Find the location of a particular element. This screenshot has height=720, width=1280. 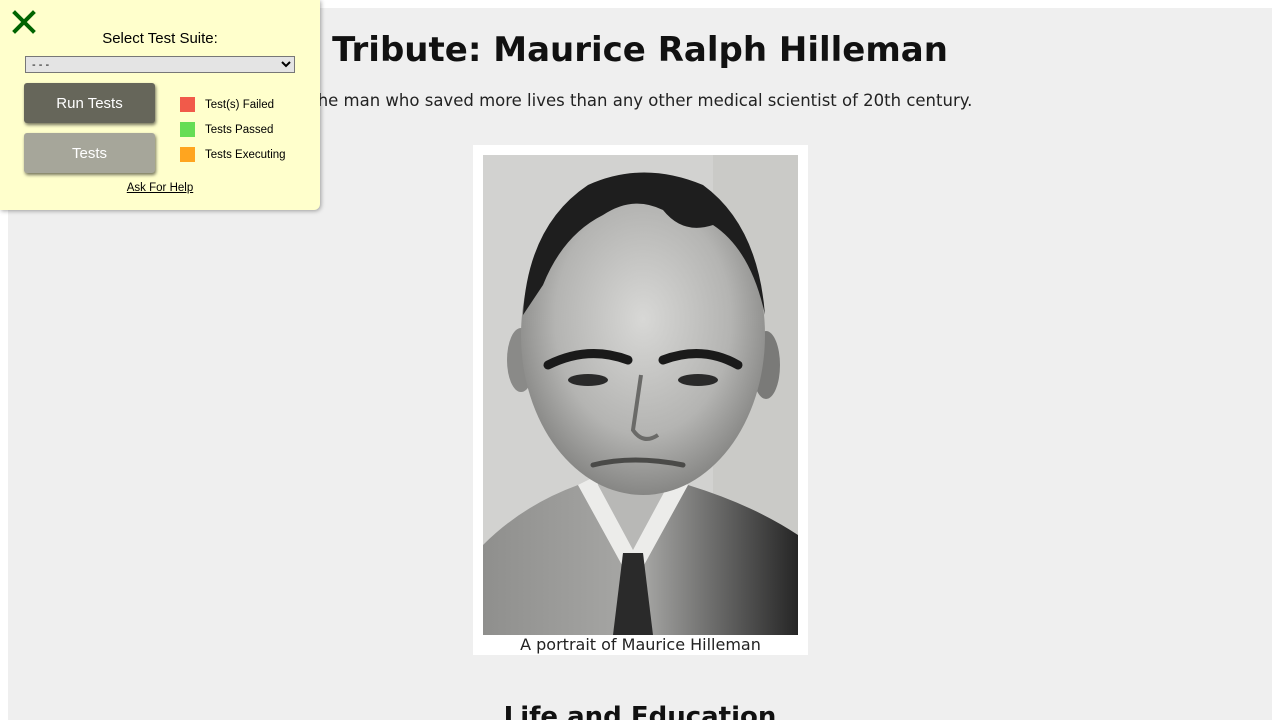

portrait-caption: A portrait of Maurice Hilleman is located at coordinates (640, 644).